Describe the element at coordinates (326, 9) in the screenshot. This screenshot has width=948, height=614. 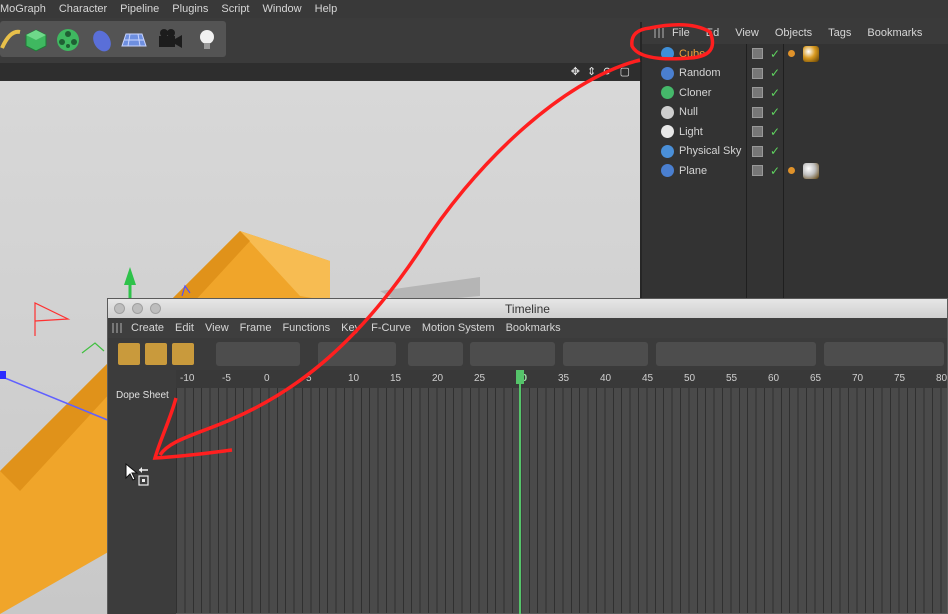
I see `menu-item: Help` at that location.